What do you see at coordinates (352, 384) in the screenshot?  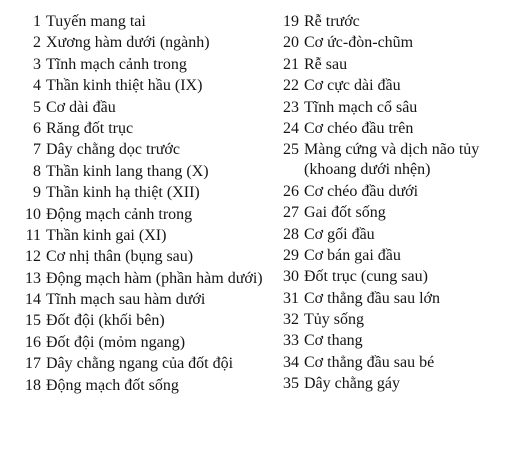 I see `item-label: Dây chằng gáy` at bounding box center [352, 384].